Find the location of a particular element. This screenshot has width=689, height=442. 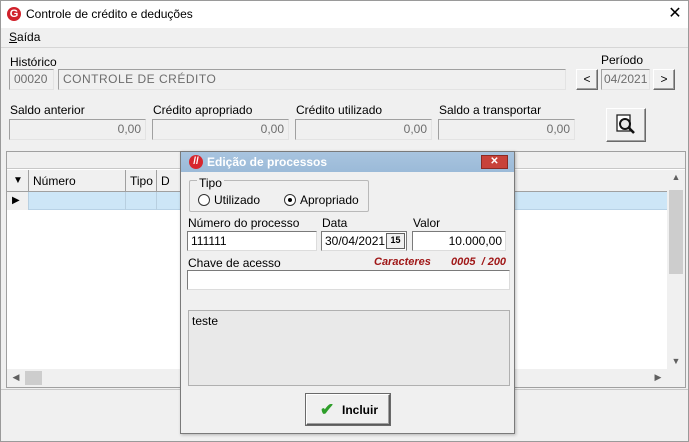

column-tipo: Tipo is located at coordinates (141, 181).